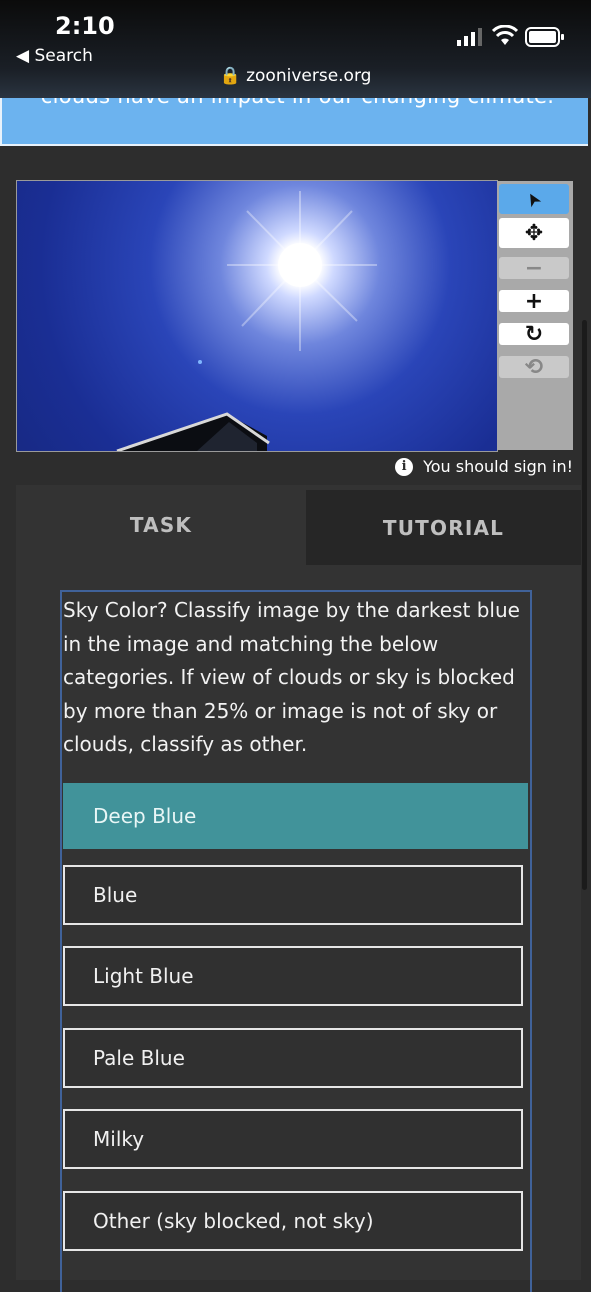  Describe the element at coordinates (584, 605) in the screenshot. I see `scrollbar` at that location.